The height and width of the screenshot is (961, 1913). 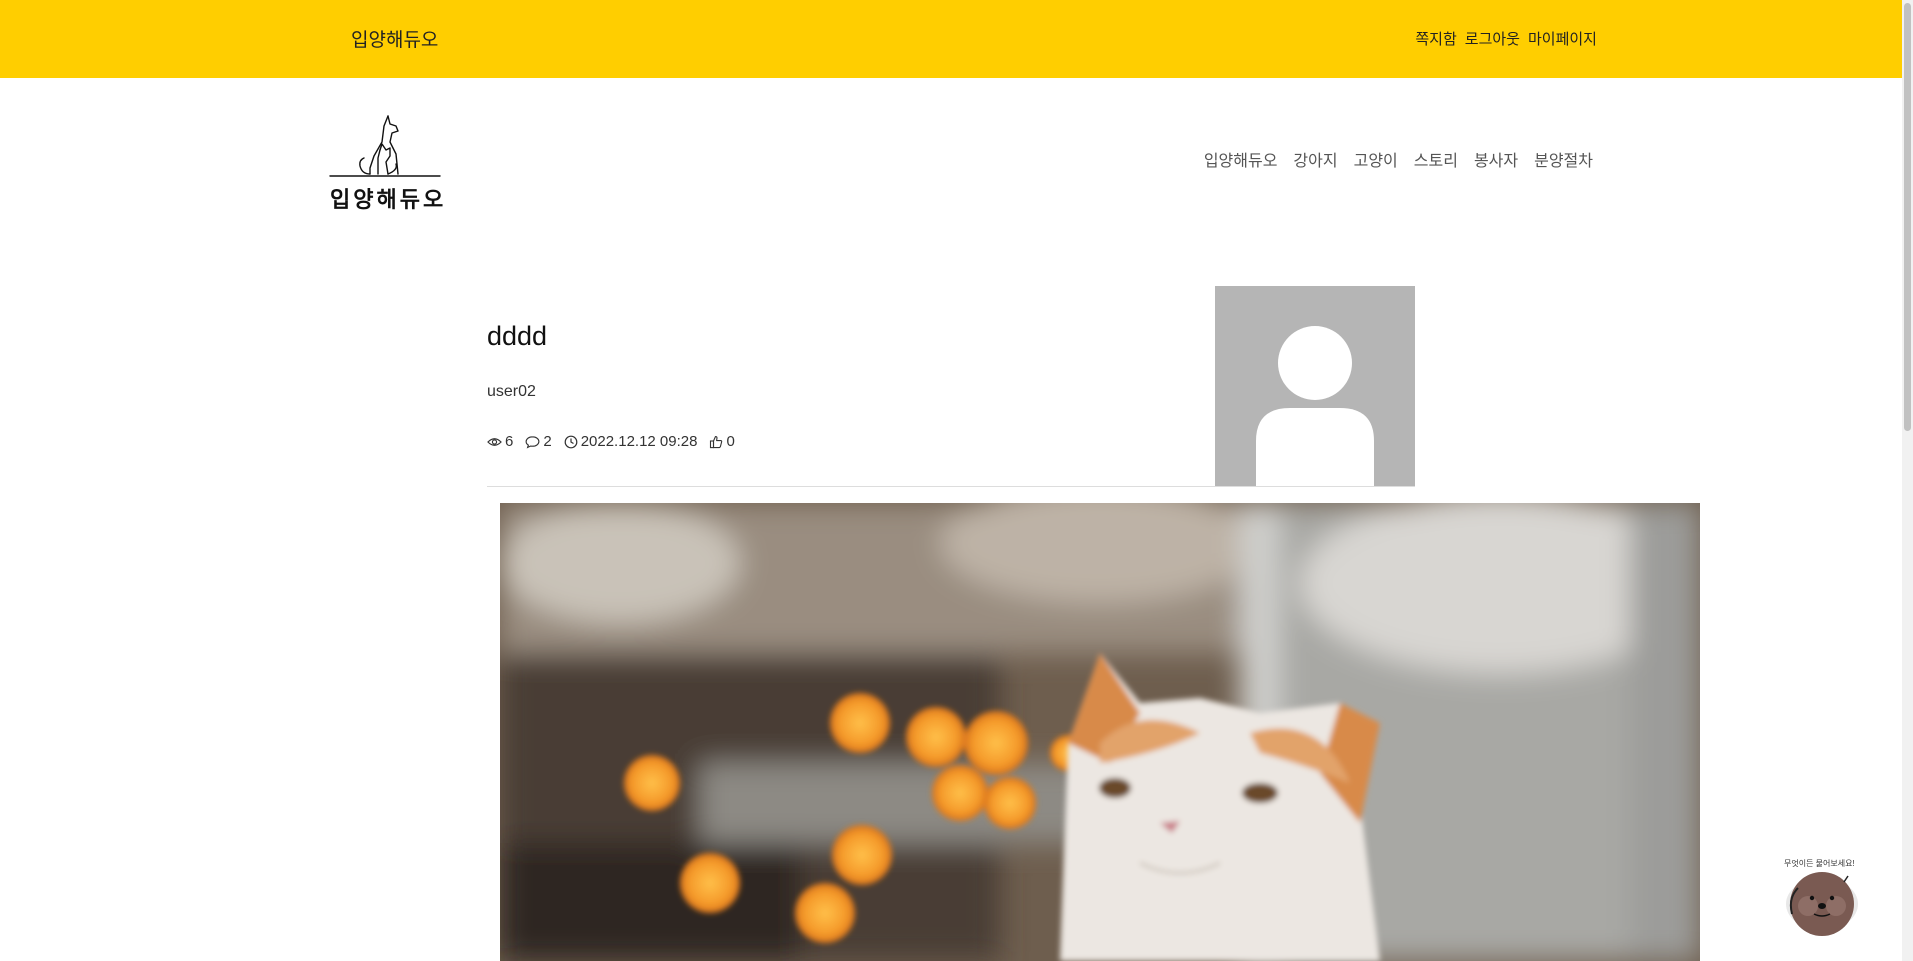 What do you see at coordinates (951, 39) in the screenshot?
I see `top-bar: 입양해듀오 쪽지함 로그아웃 마이페이지` at bounding box center [951, 39].